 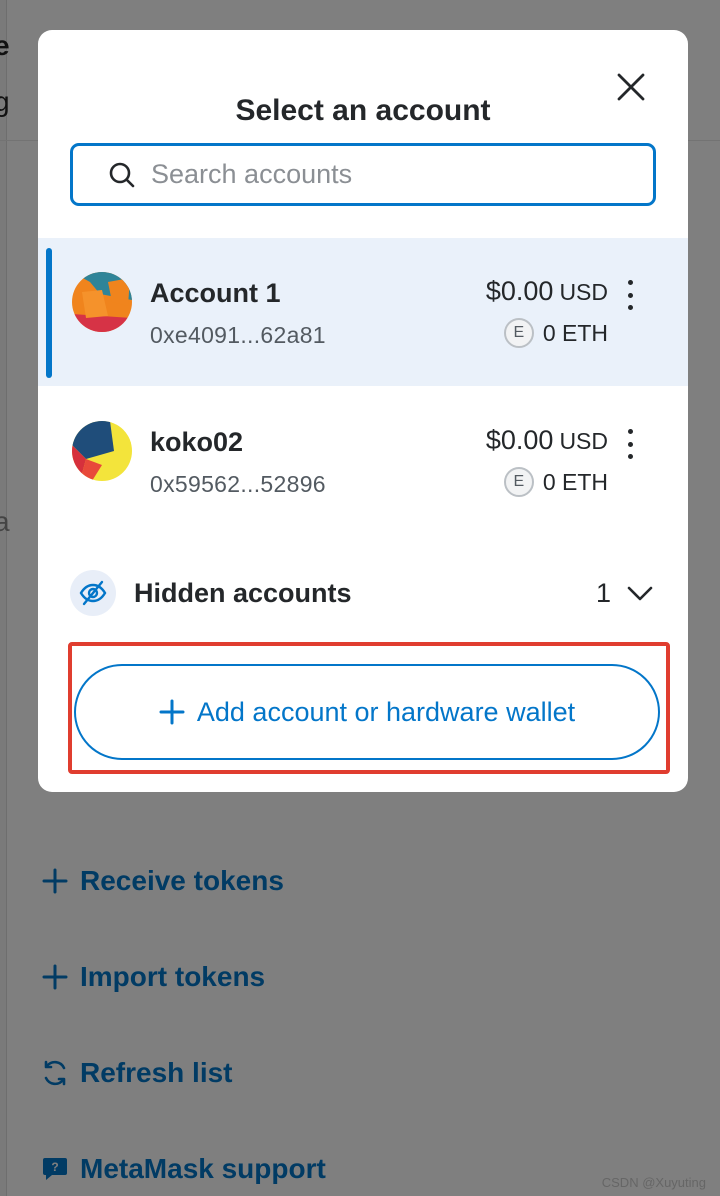 I want to click on watermark: CSDN @Xuyuting, so click(x=653, y=1182).